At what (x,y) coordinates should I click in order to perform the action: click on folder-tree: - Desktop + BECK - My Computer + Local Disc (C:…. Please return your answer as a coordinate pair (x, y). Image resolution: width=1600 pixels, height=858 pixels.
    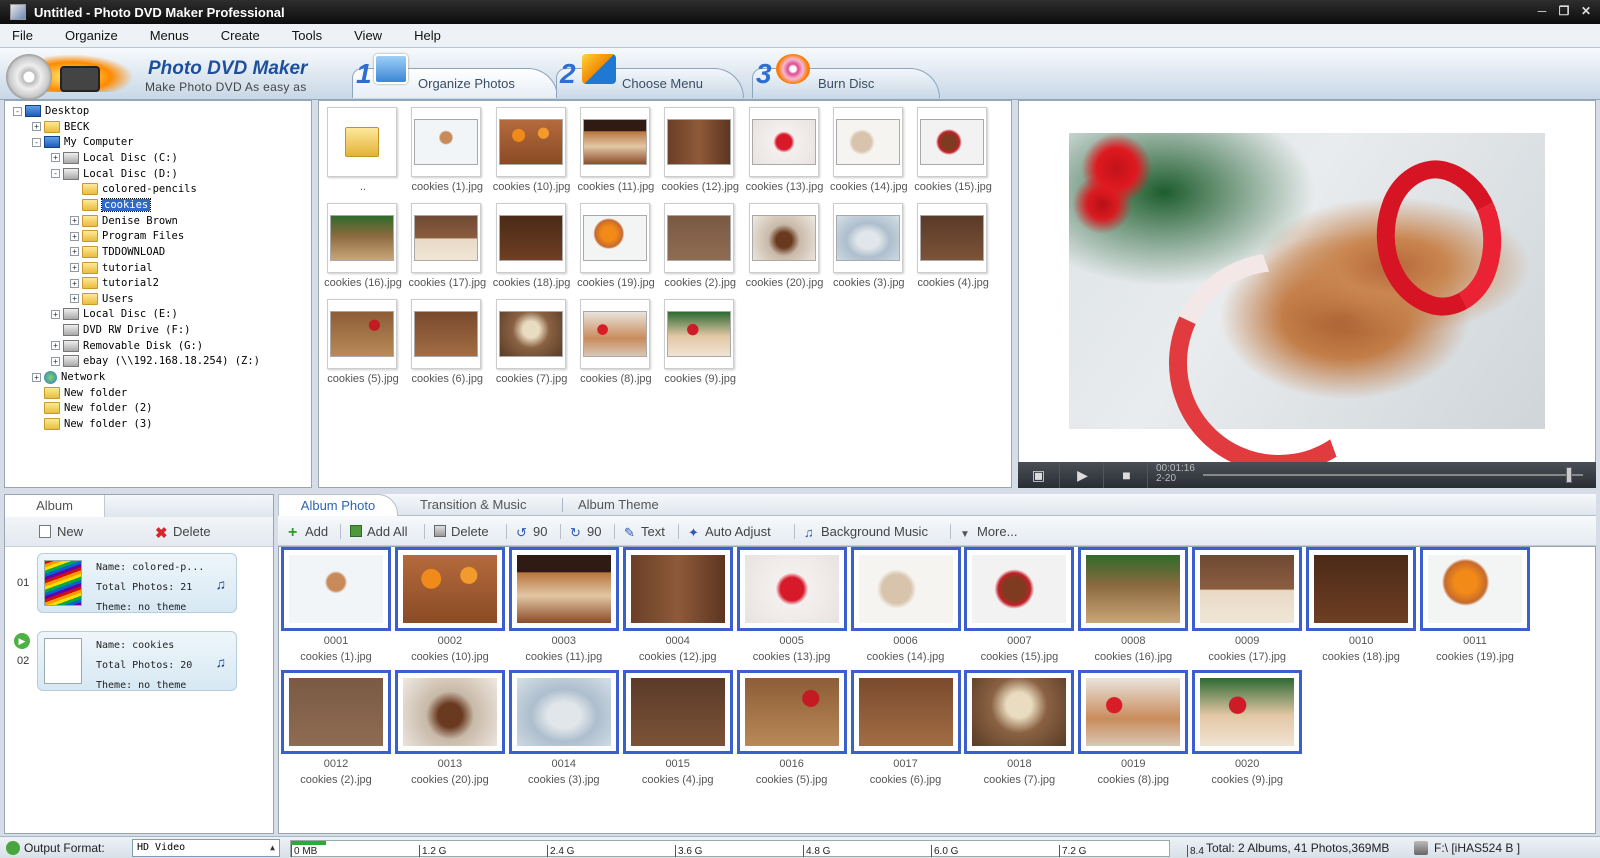
    Looking at the image, I should click on (158, 294).